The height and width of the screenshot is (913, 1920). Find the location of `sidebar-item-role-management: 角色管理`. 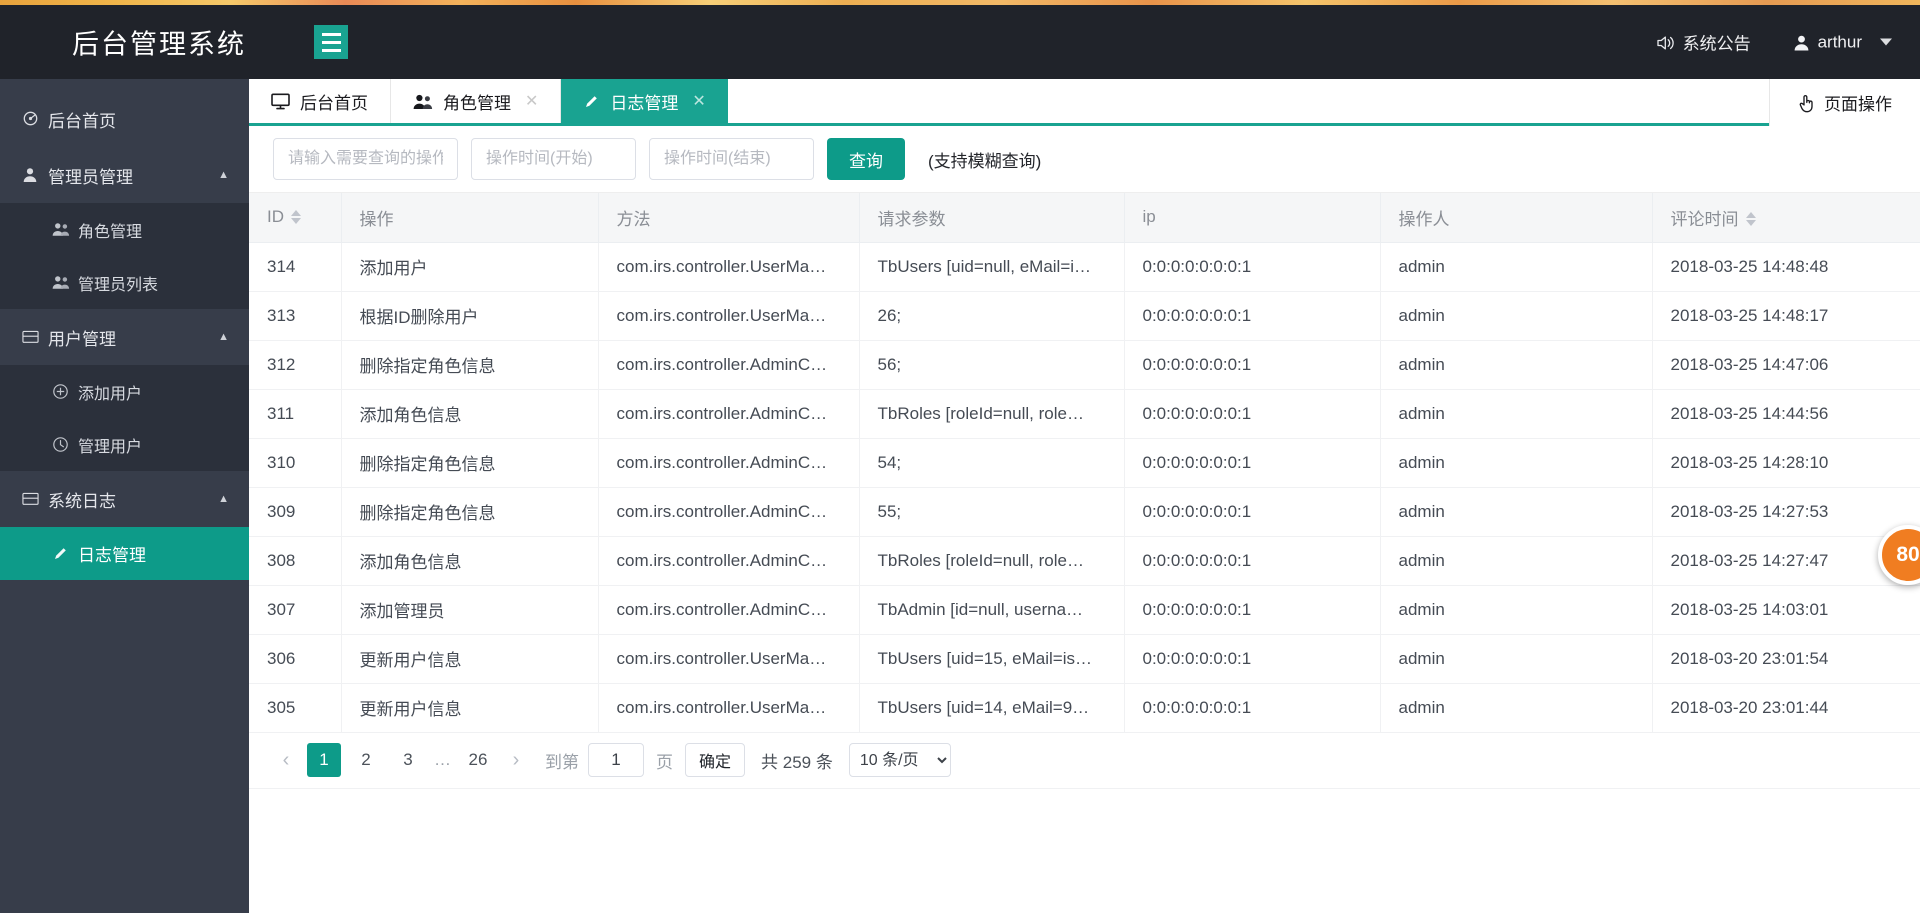

sidebar-item-role-management: 角色管理 is located at coordinates (124, 229).